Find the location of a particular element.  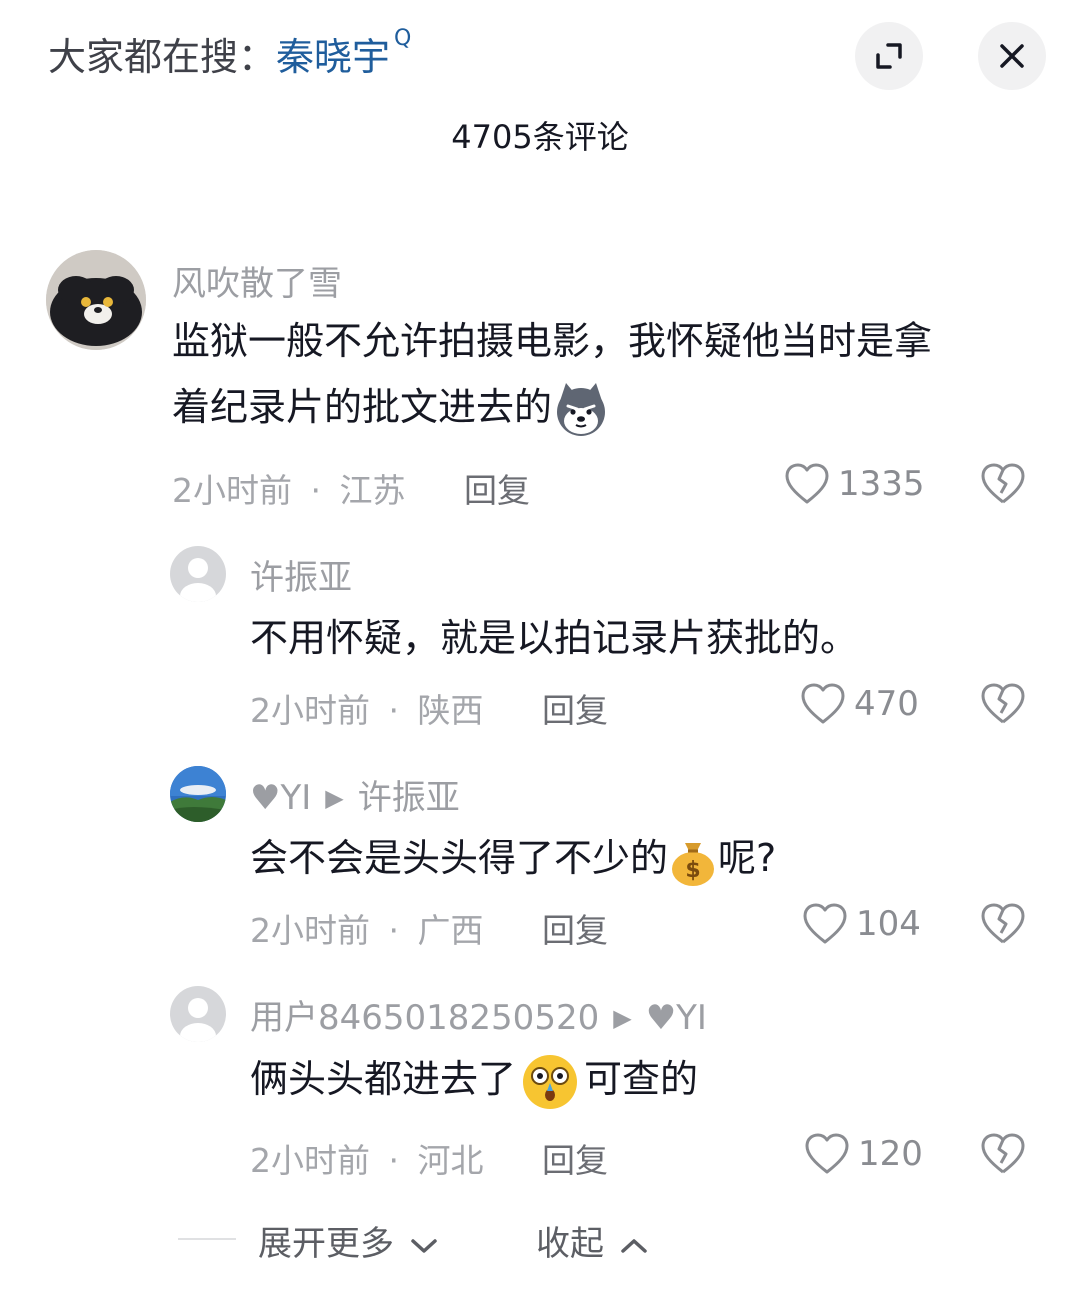

comment-location: 江苏 is located at coordinates (372, 490).